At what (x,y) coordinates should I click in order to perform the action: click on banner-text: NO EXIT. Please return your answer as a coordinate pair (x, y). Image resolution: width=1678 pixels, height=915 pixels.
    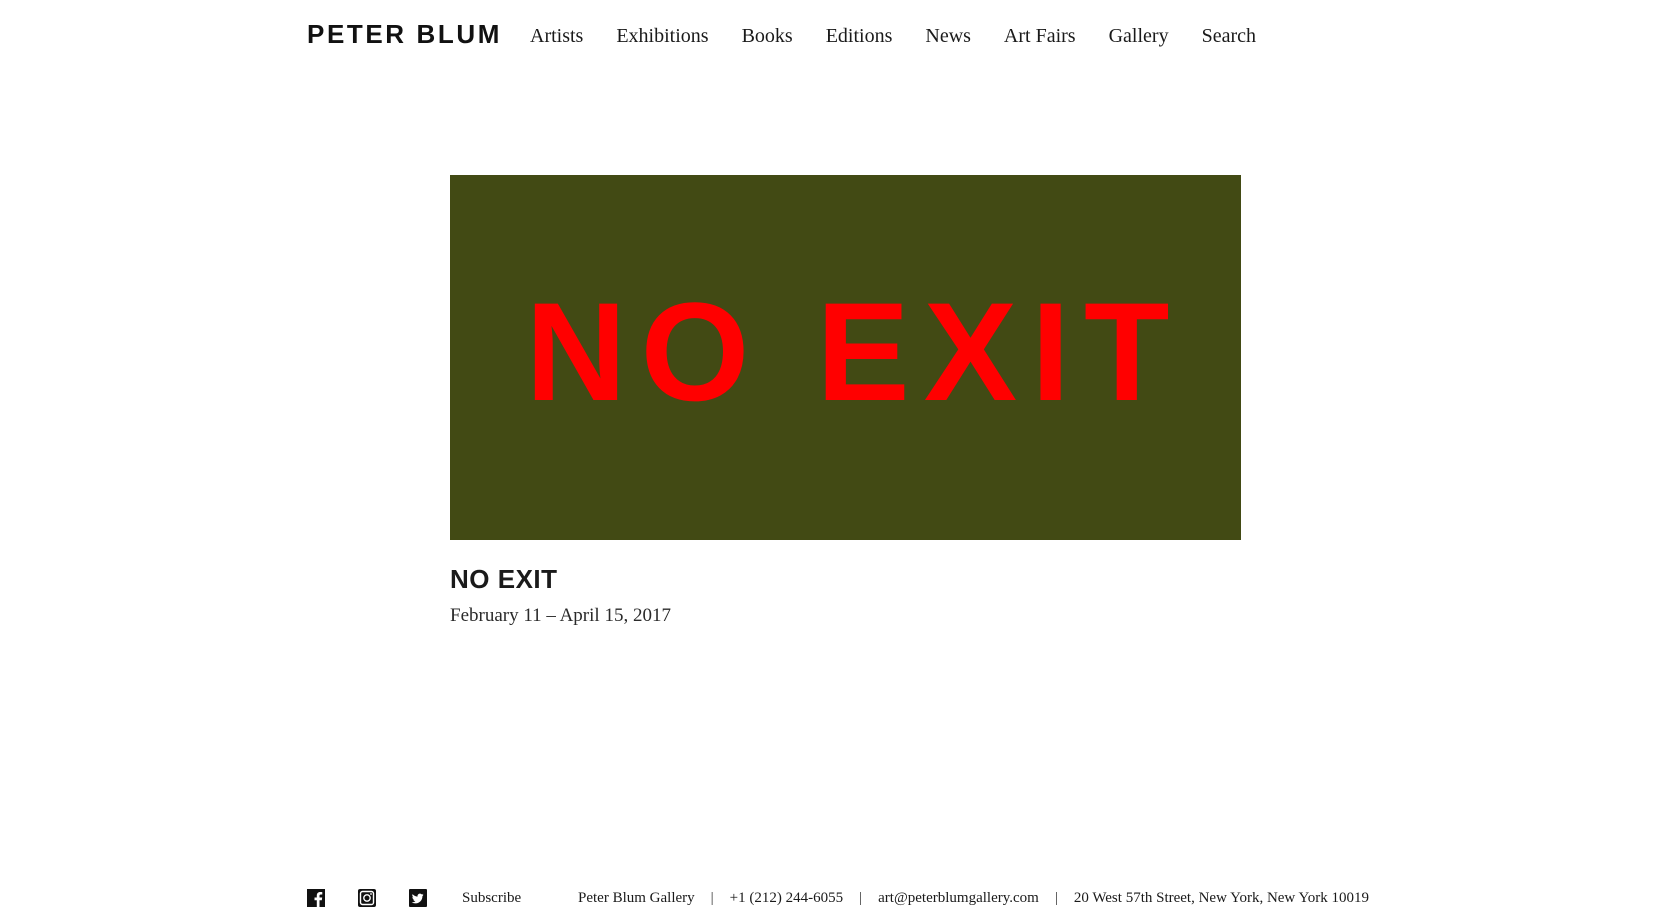
    Looking at the image, I should click on (854, 351).